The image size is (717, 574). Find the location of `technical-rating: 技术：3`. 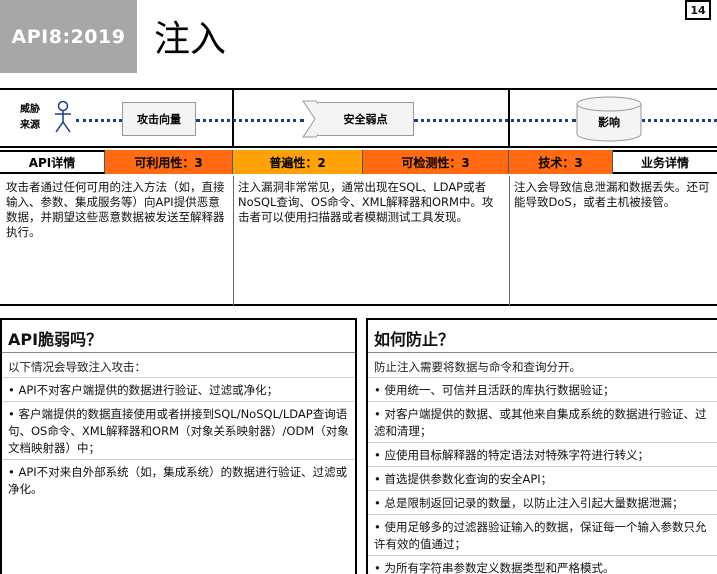

technical-rating: 技术：3 is located at coordinates (561, 162).